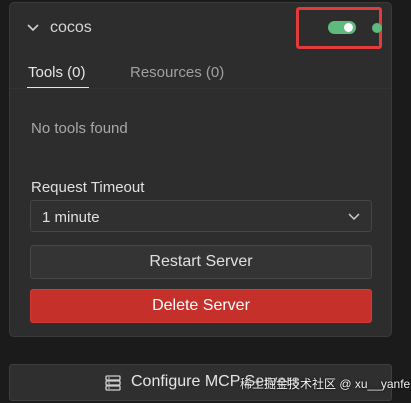 Image resolution: width=411 pixels, height=403 pixels. Describe the element at coordinates (71, 217) in the screenshot. I see `request-timeout-value: 1 minute` at that location.